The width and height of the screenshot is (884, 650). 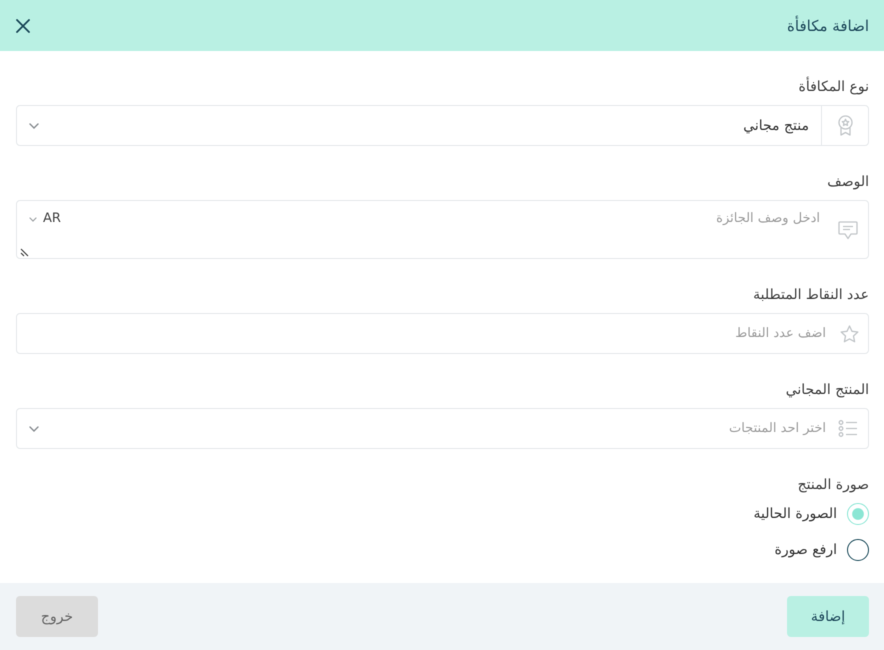 I want to click on reward-type-select: منتج مجاني, so click(x=442, y=125).